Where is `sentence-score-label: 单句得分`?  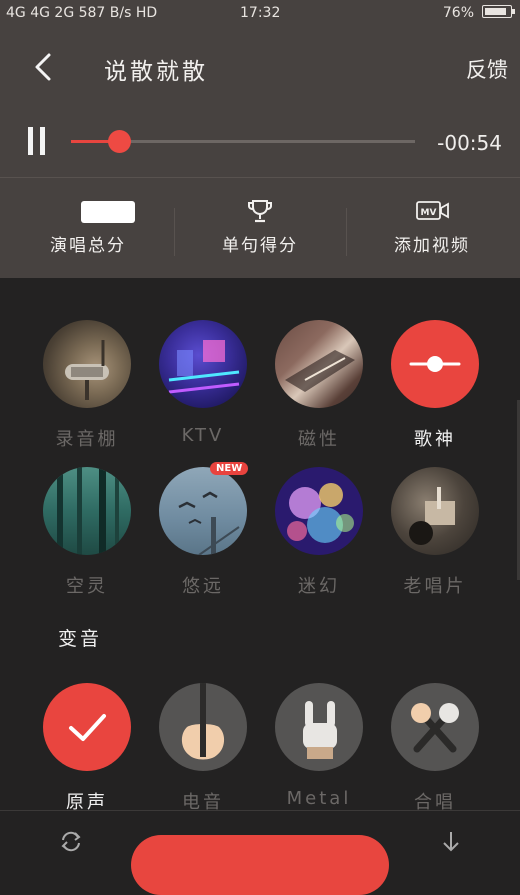 sentence-score-label: 单句得分 is located at coordinates (260, 246).